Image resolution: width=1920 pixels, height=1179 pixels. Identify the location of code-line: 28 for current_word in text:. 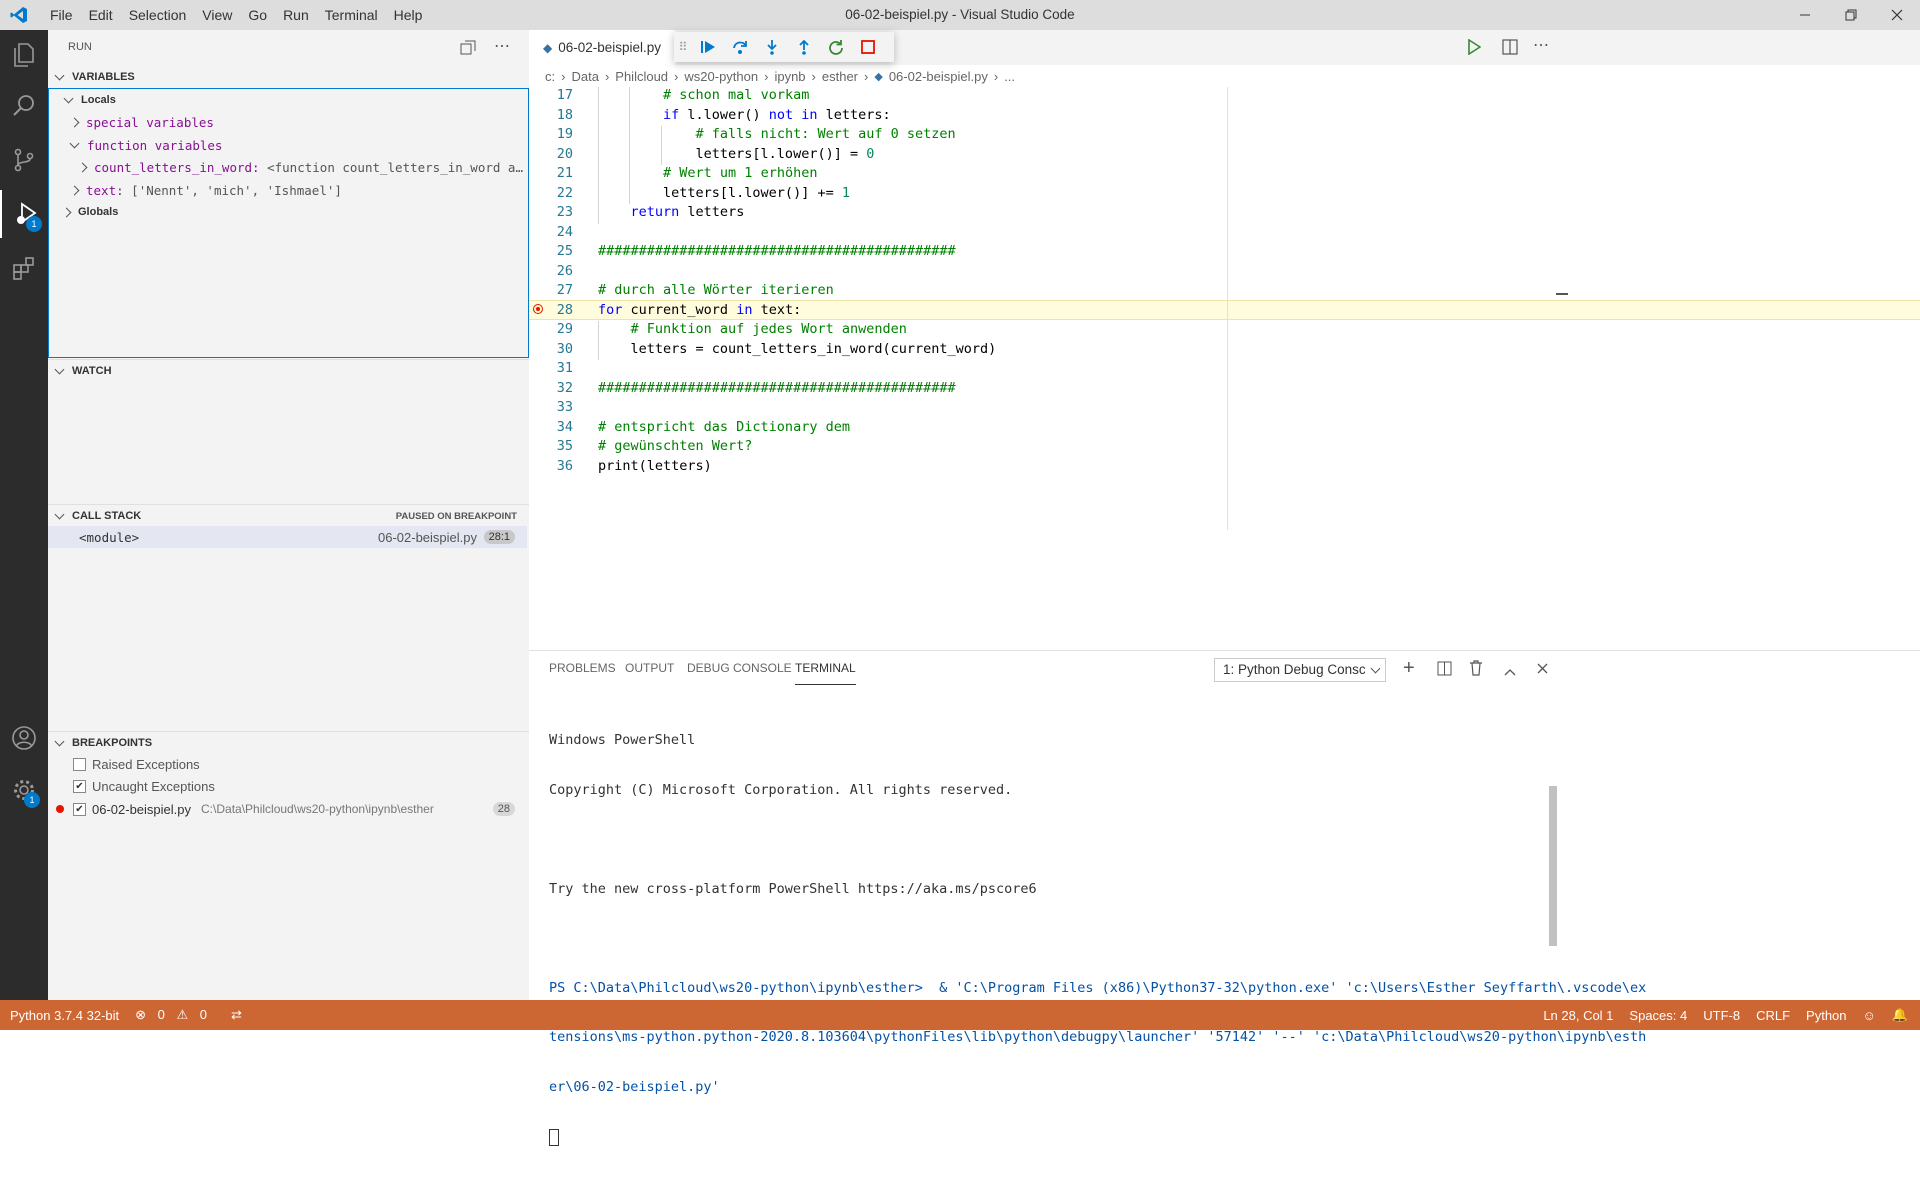
(1224, 312).